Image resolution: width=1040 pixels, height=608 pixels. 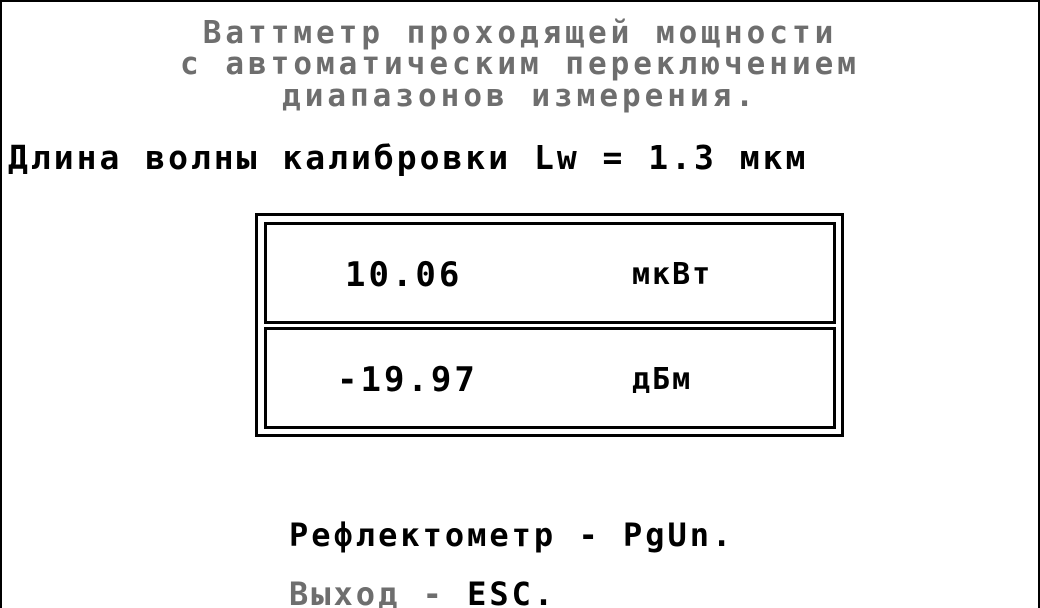 What do you see at coordinates (550, 378) in the screenshot?
I see `level-readout: -19.97 дБм` at bounding box center [550, 378].